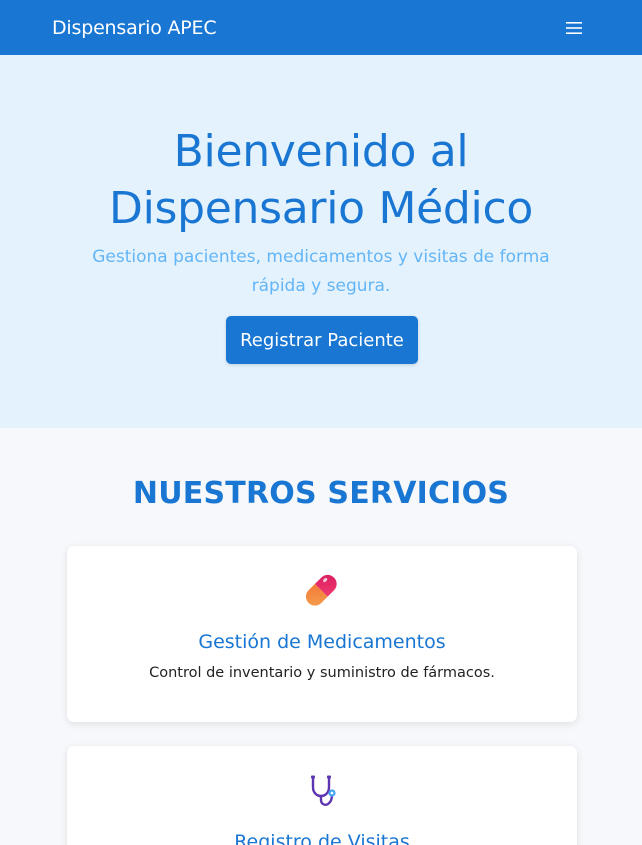 This screenshot has width=642, height=845. What do you see at coordinates (574, 28) in the screenshot?
I see `hamburger-menu-icon` at bounding box center [574, 28].